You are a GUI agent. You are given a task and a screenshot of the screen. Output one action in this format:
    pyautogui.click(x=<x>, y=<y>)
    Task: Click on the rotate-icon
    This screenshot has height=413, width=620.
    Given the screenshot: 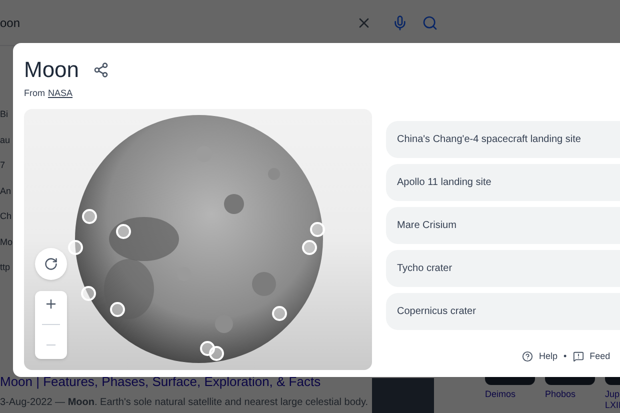 What is the action you would take?
    pyautogui.click(x=51, y=263)
    